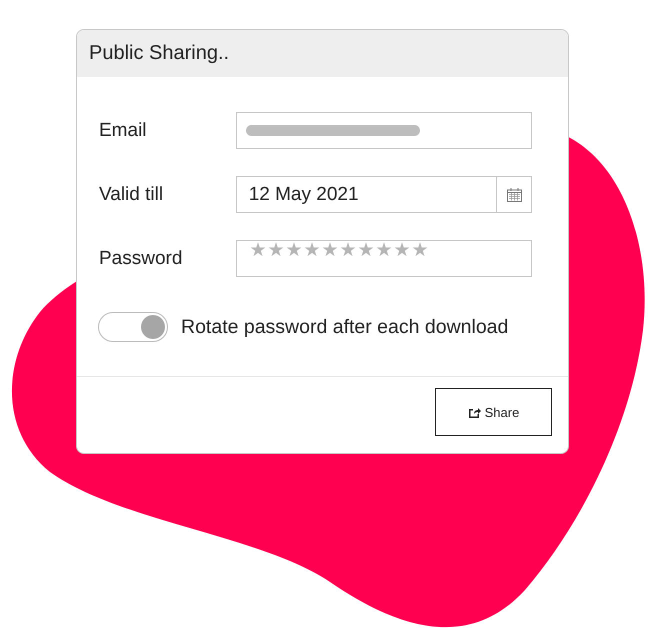 This screenshot has height=644, width=655. I want to click on field-label: Email, so click(123, 131).